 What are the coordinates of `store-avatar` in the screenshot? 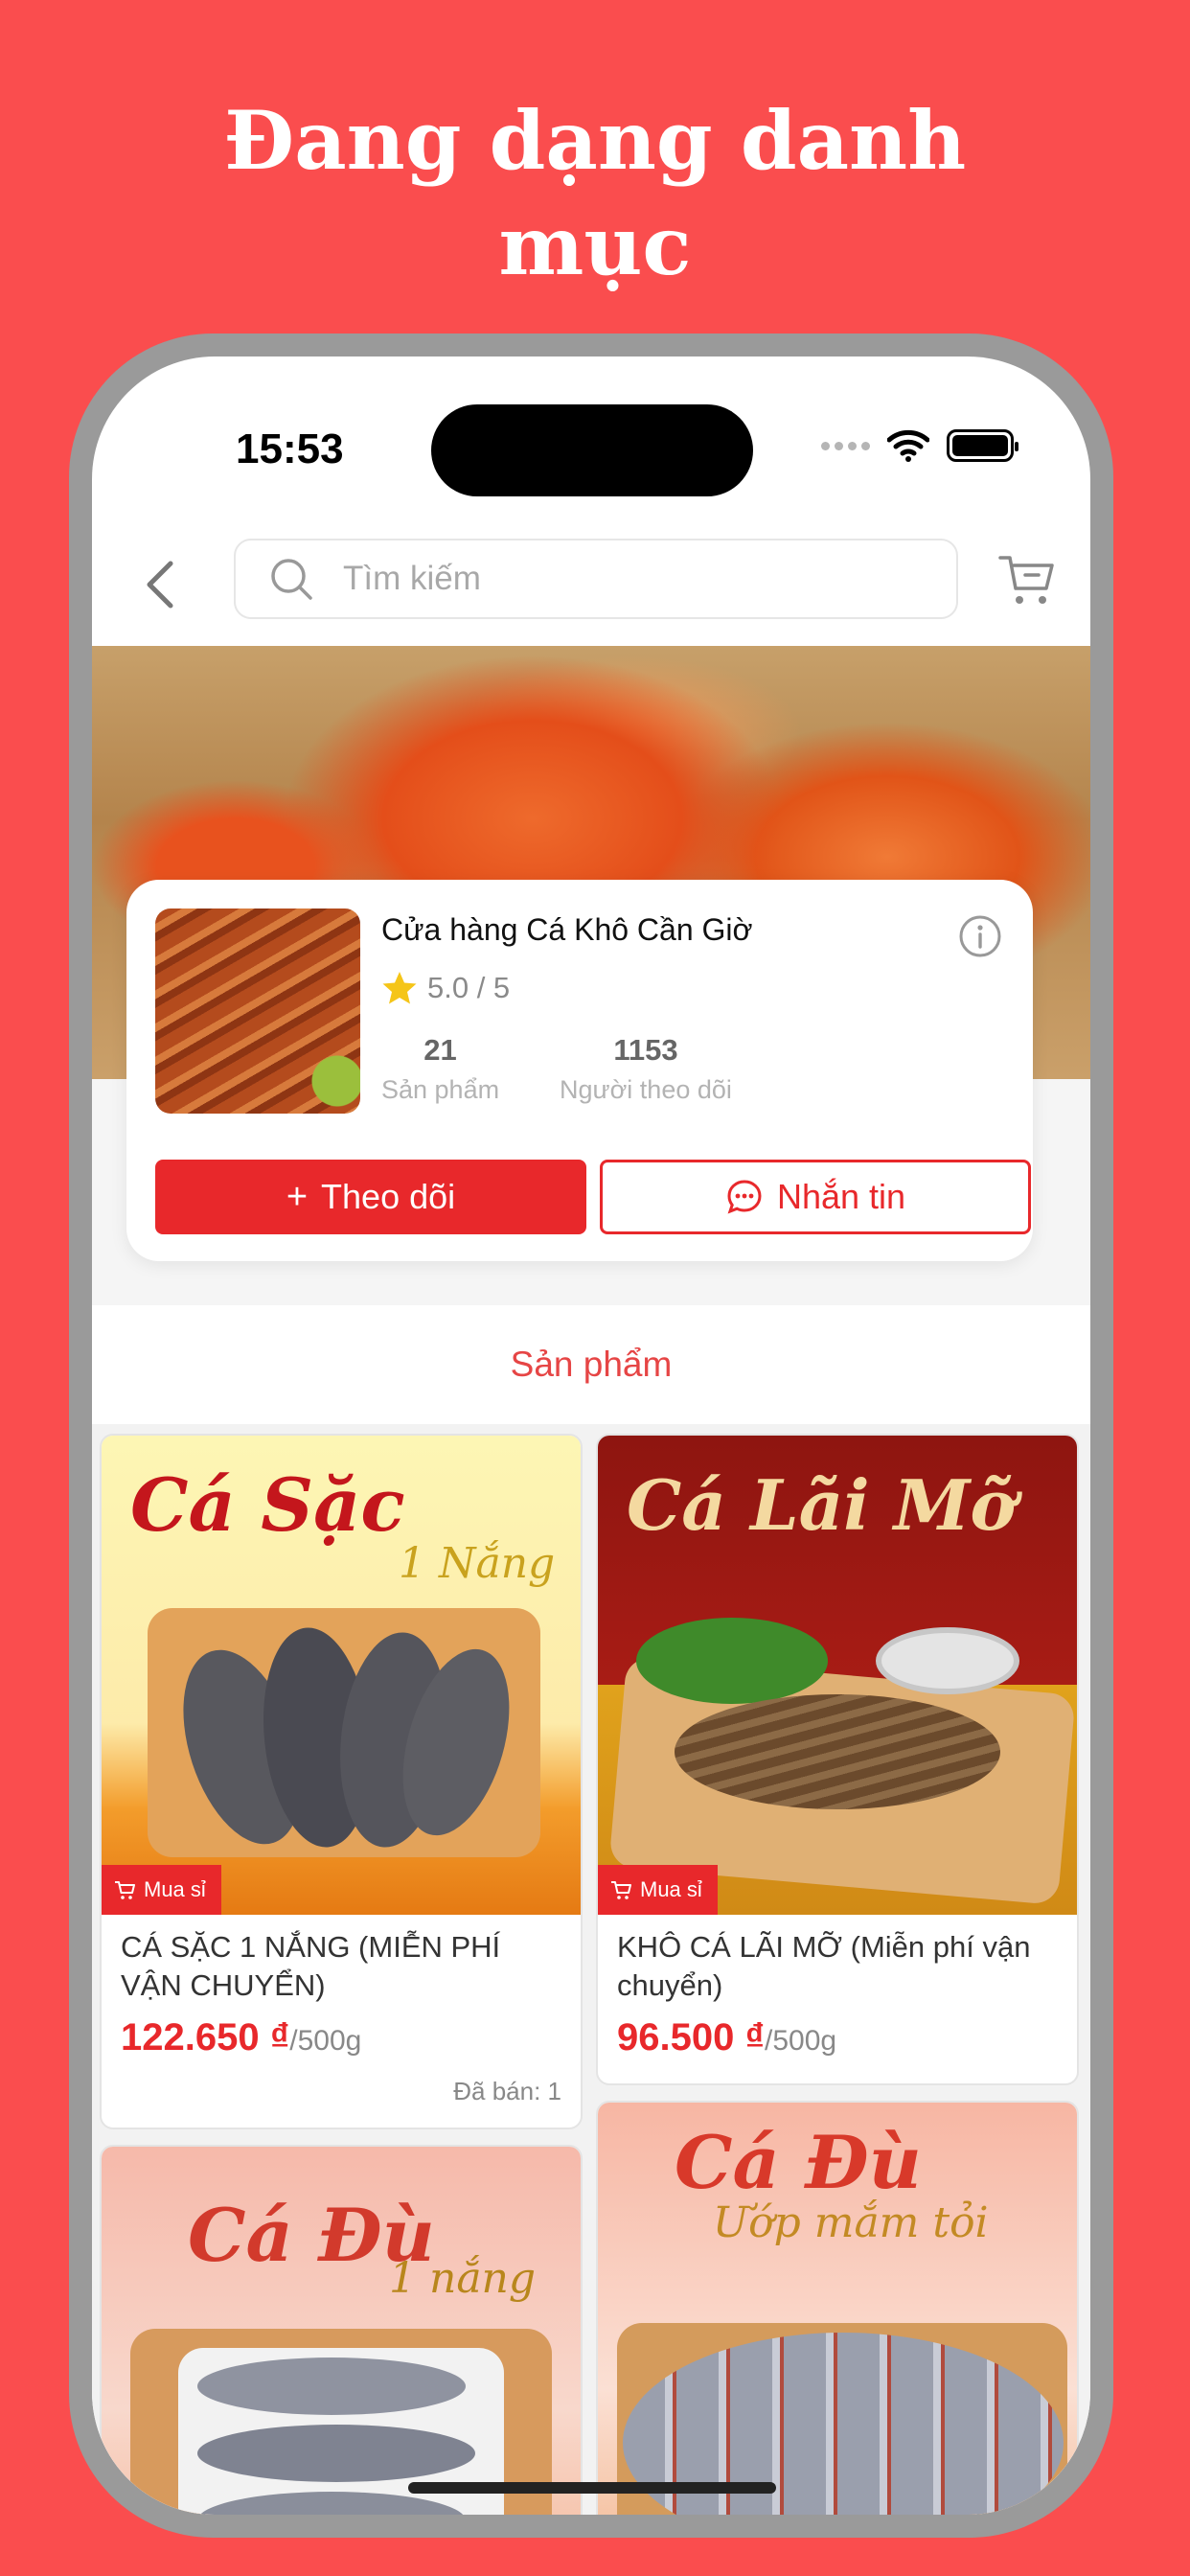 It's located at (257, 1011).